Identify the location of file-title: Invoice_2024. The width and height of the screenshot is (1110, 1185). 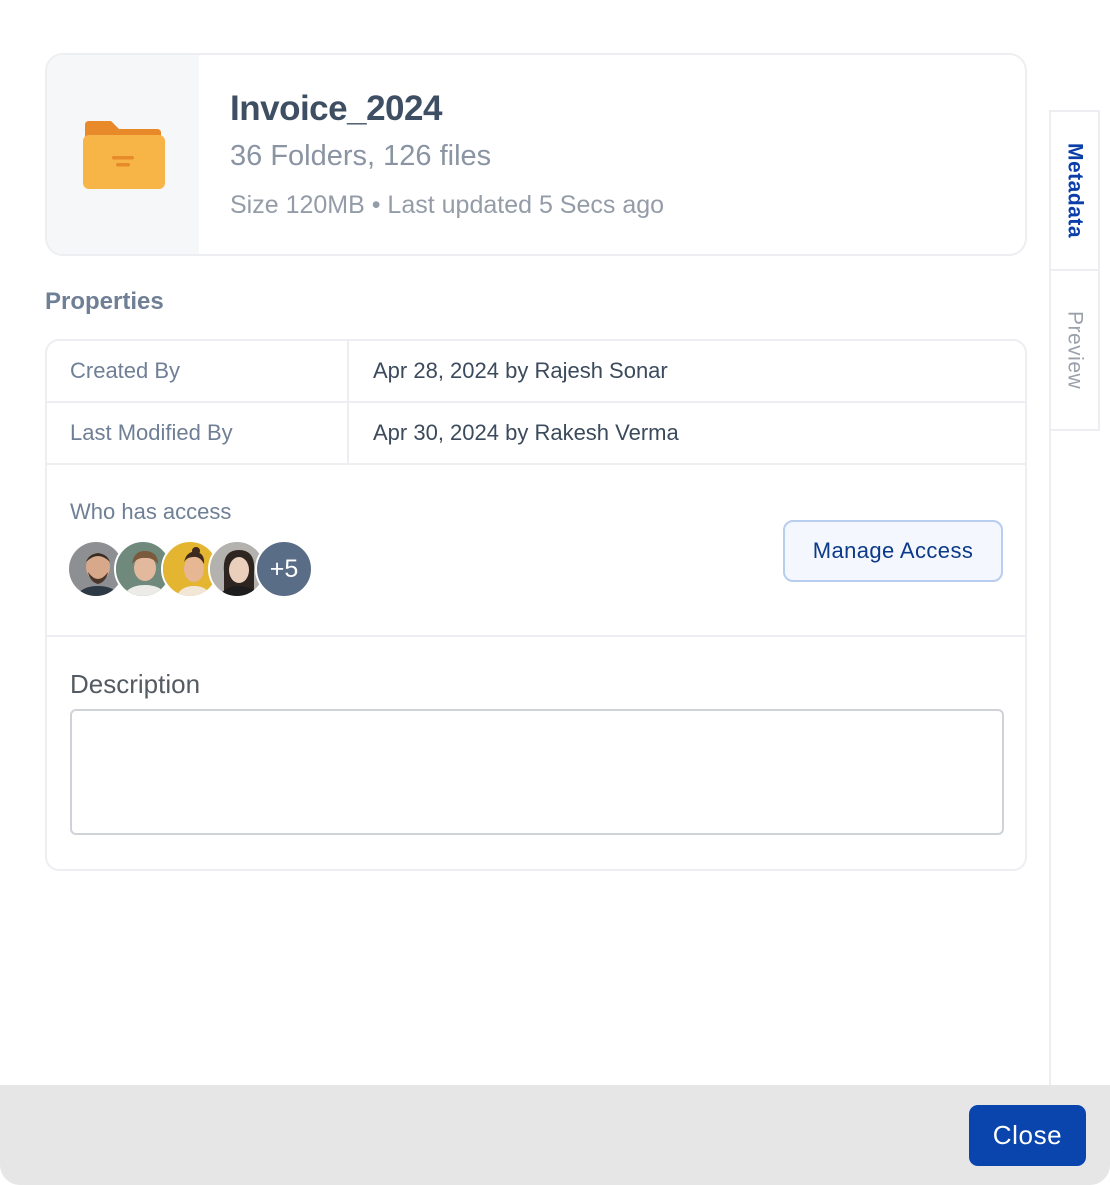
(336, 108).